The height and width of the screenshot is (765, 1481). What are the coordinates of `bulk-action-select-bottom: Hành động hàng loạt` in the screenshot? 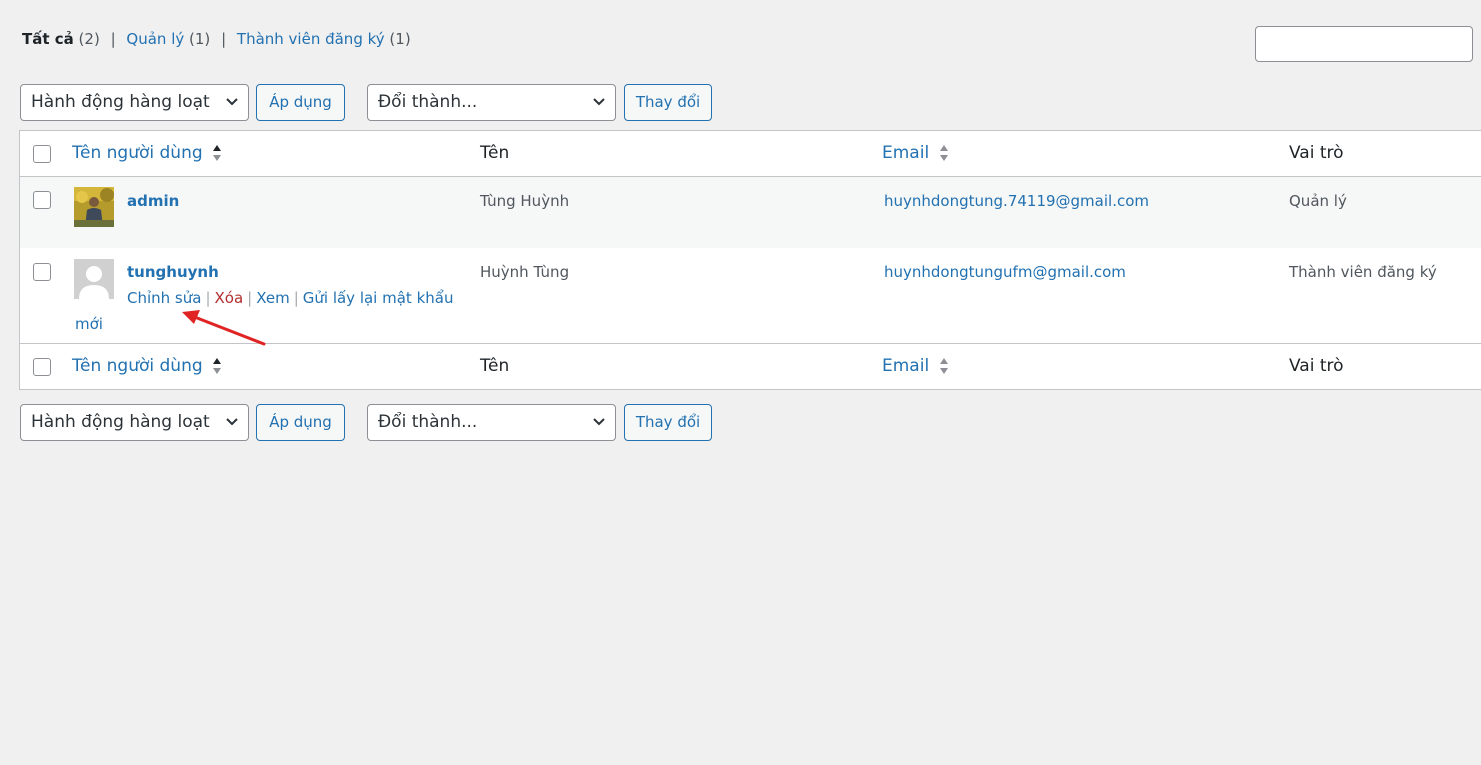 It's located at (134, 422).